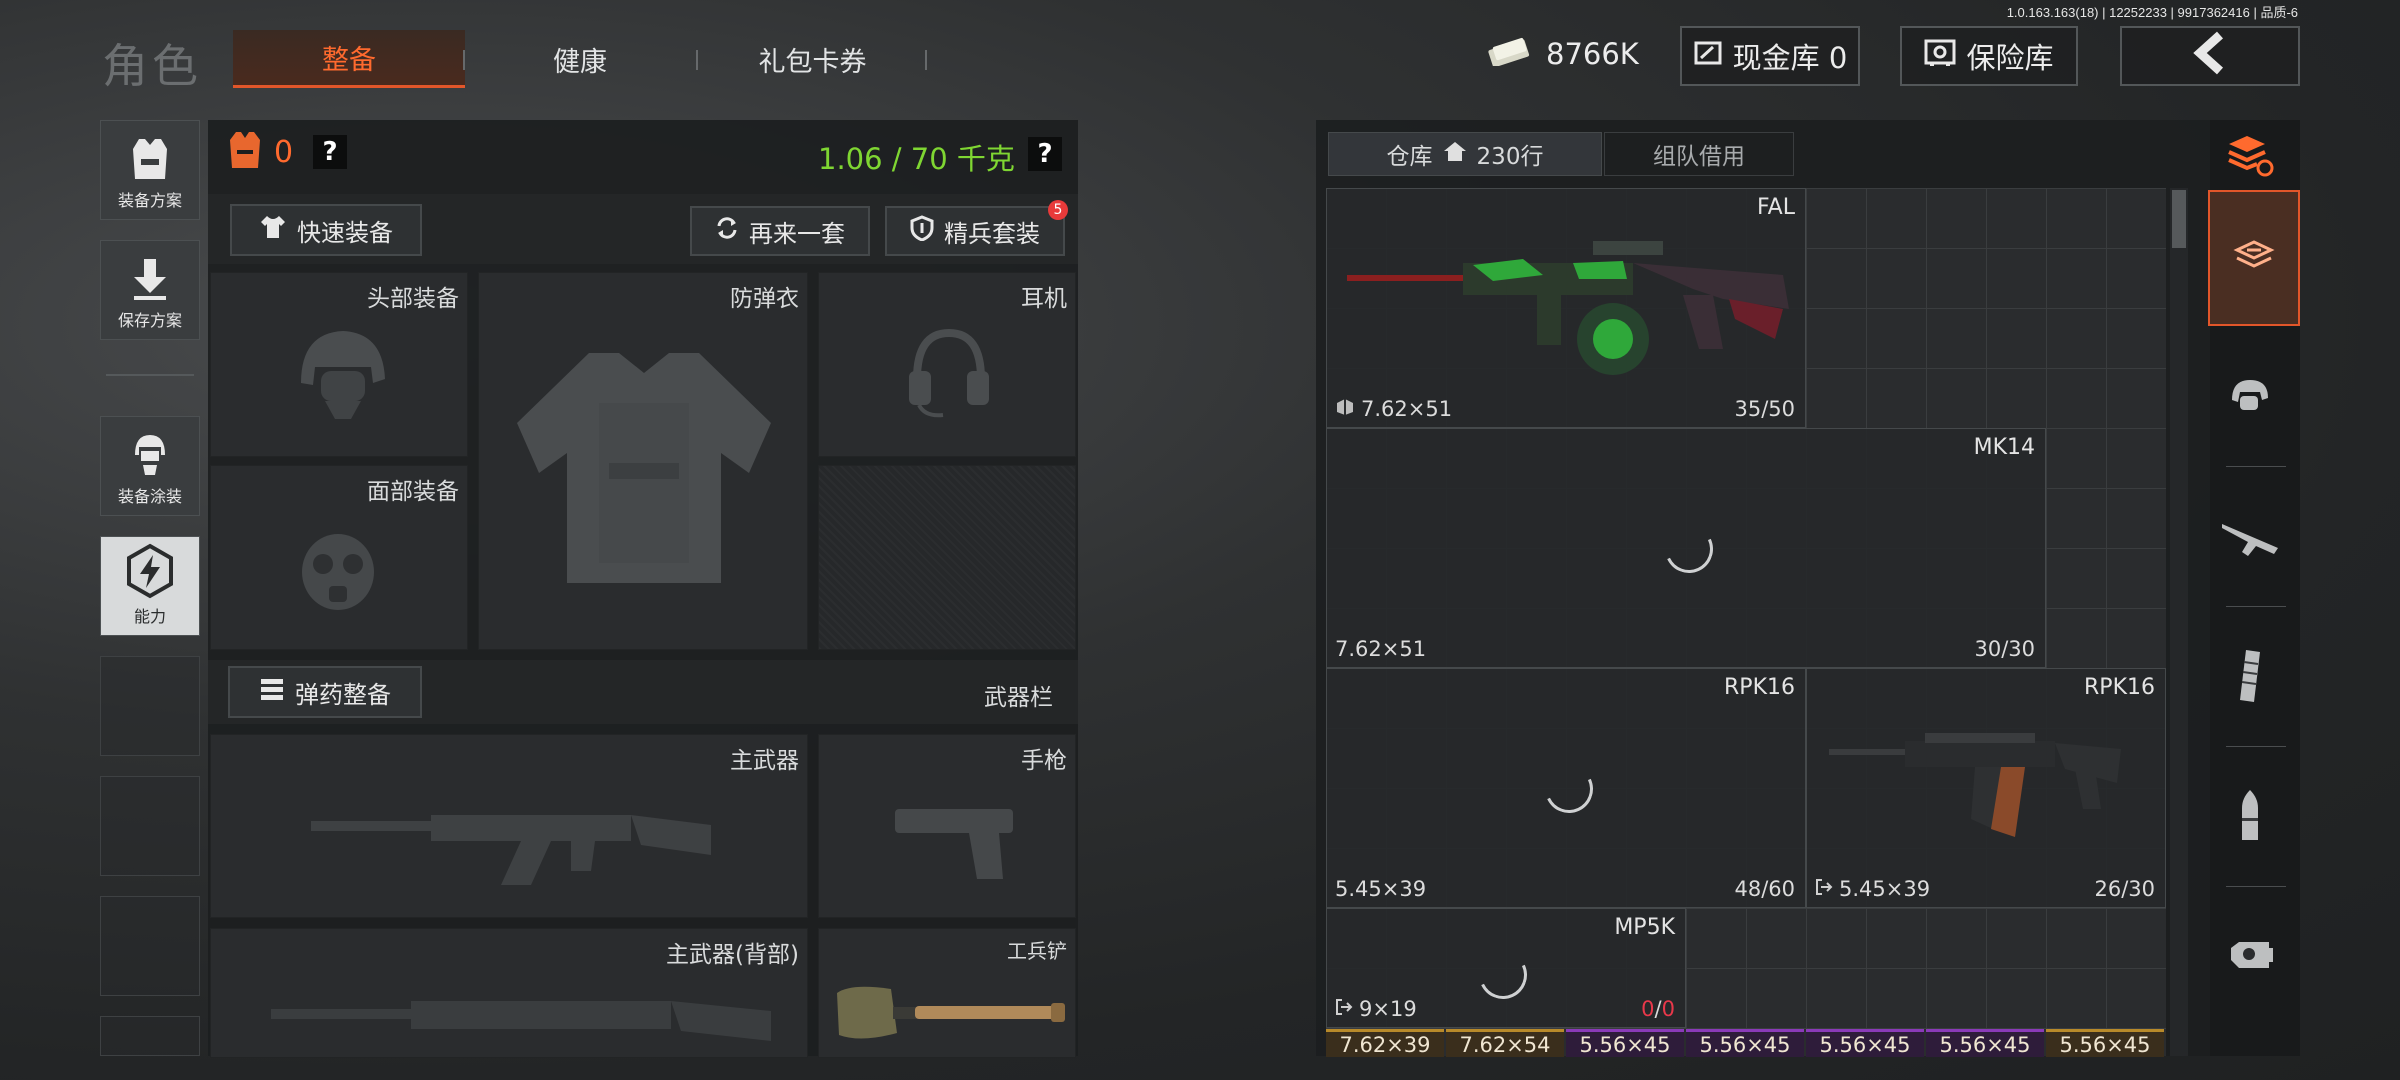 This screenshot has width=2400, height=1080. Describe the element at coordinates (1345, 409) in the screenshot. I see `ammo-box-icon` at that location.